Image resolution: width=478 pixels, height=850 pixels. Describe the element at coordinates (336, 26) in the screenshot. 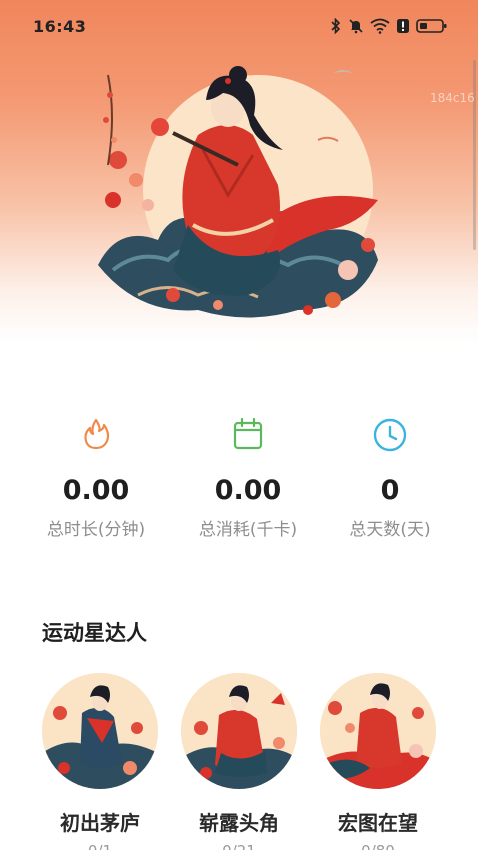

I see `bluetooth-icon` at that location.